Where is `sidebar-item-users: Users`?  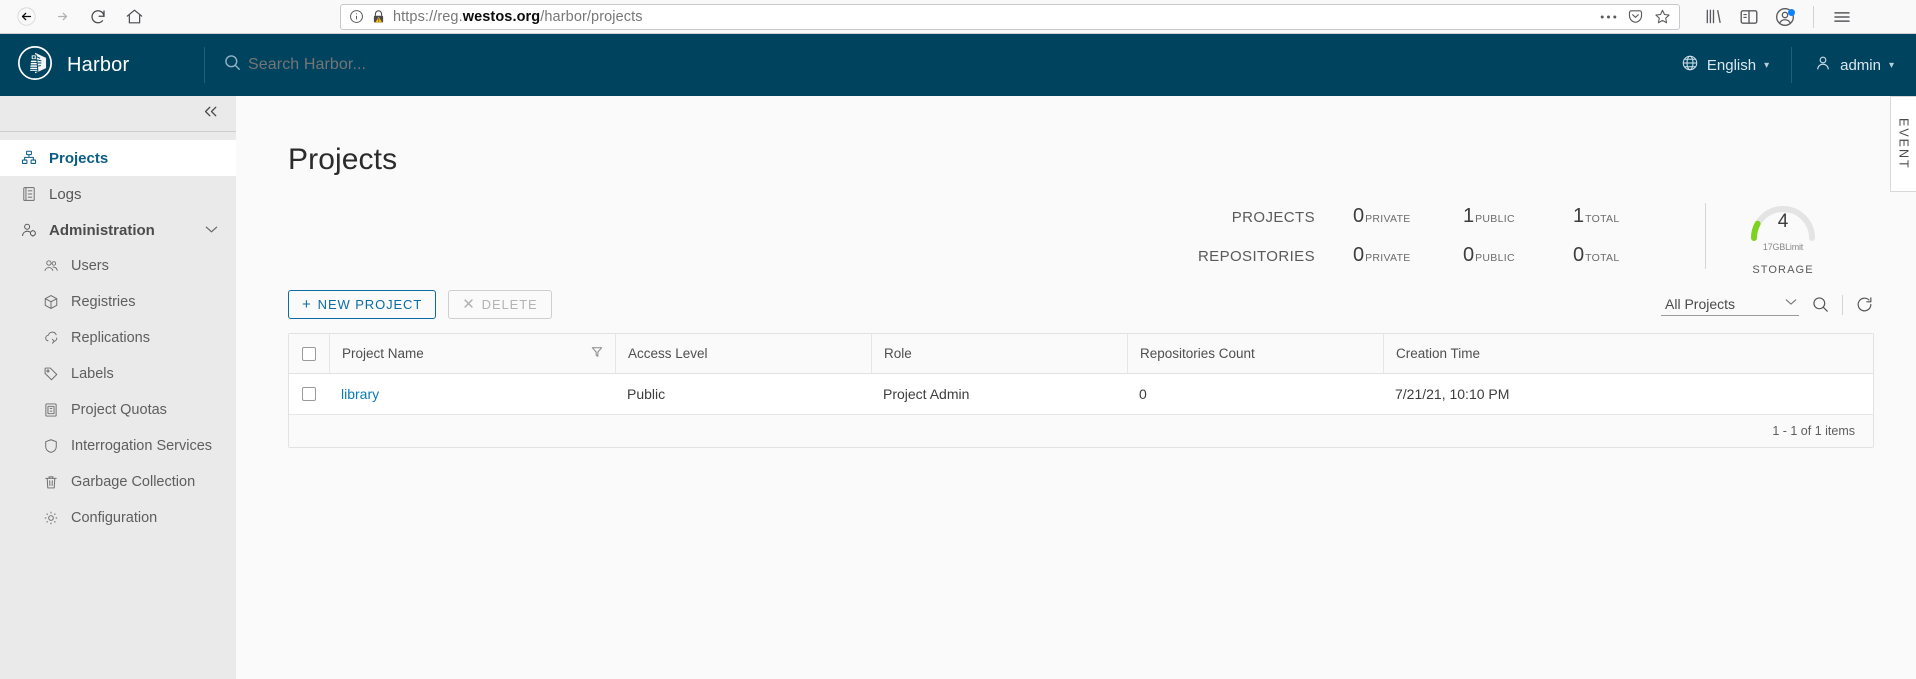 sidebar-item-users: Users is located at coordinates (118, 266).